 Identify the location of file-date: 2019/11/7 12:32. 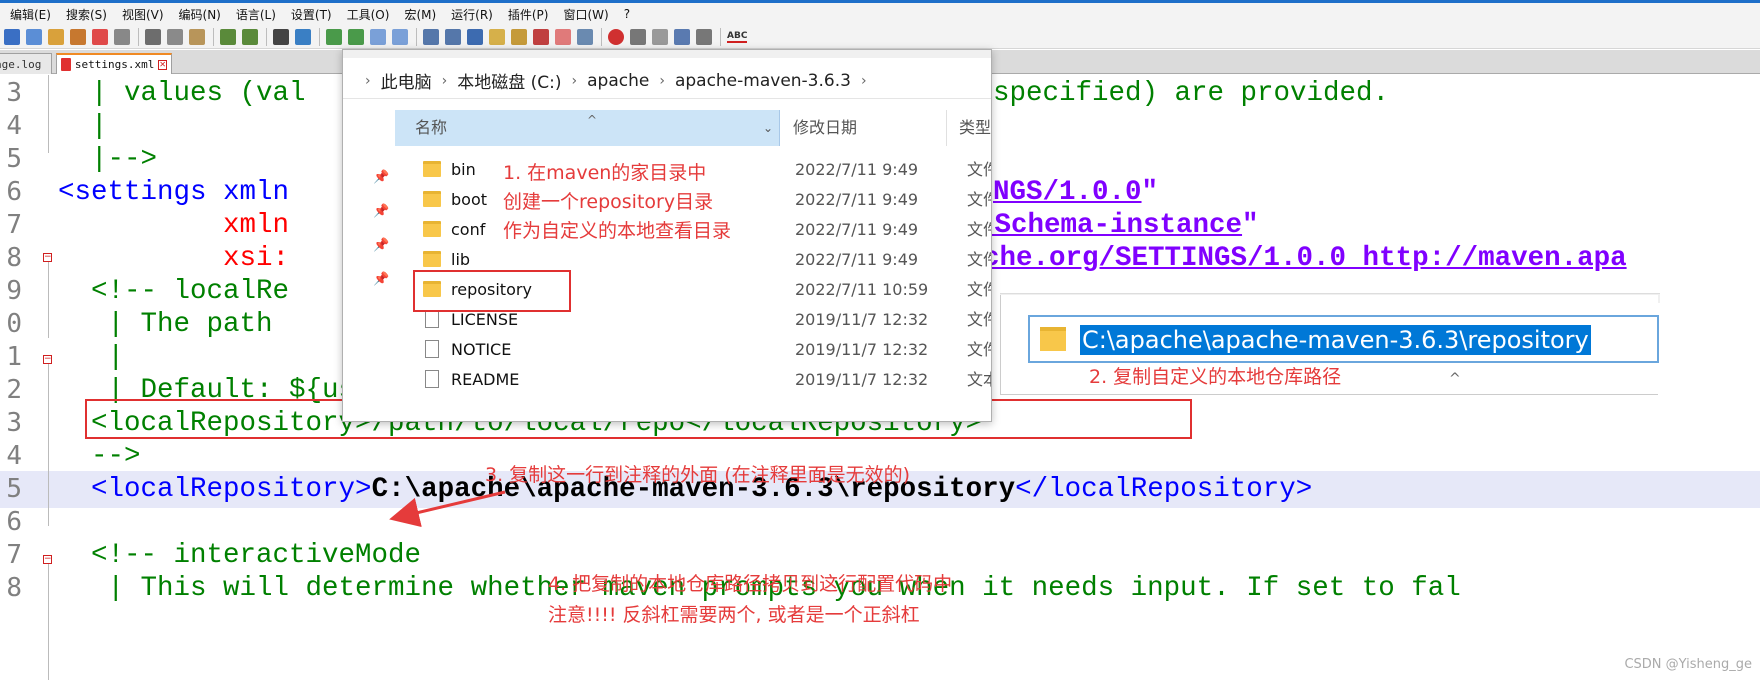
(862, 349).